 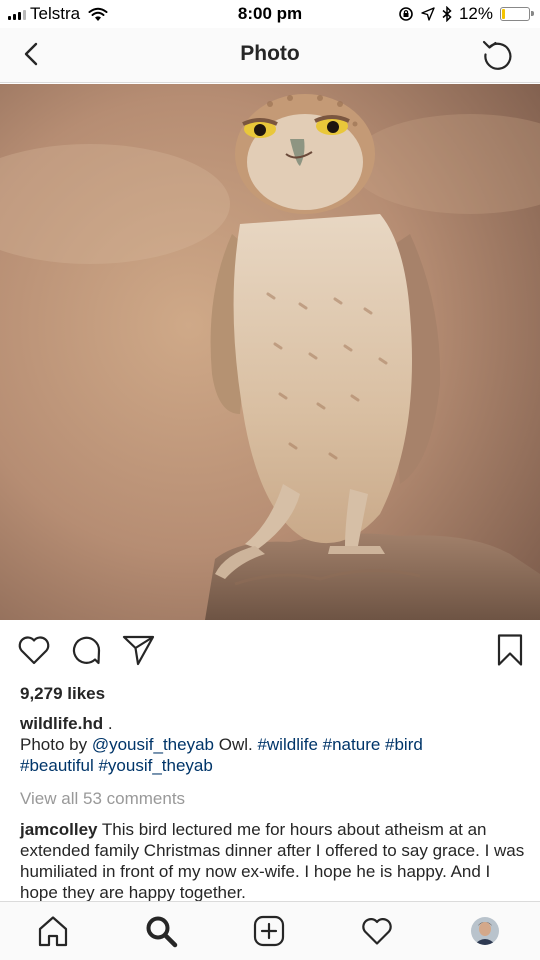 What do you see at coordinates (61, 723) in the screenshot?
I see `post-author: wildlife.hd` at bounding box center [61, 723].